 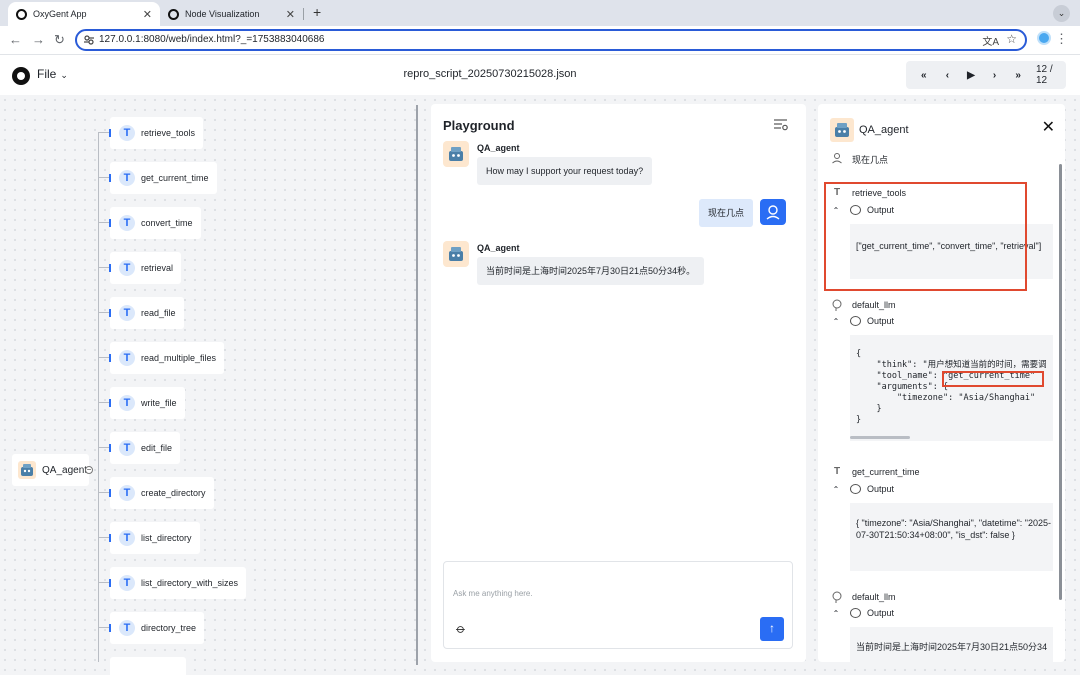 What do you see at coordinates (951, 365) in the screenshot?
I see `output-line: "think": "用户想知道当前的时间，需要调` at bounding box center [951, 365].